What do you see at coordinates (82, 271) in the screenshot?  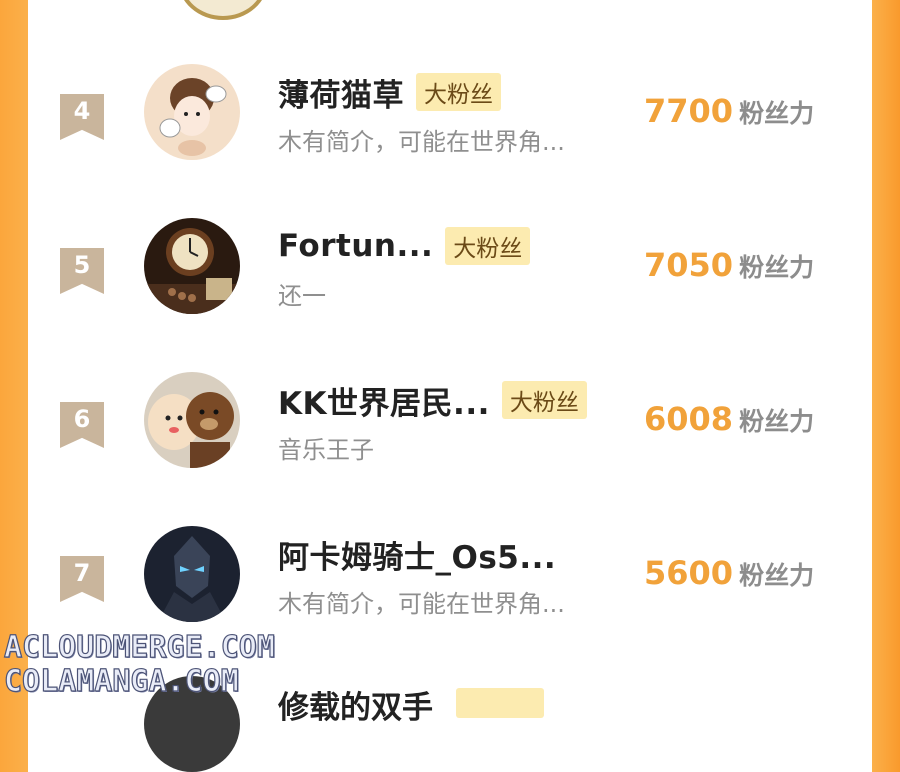 I see `rank-tag: 5` at bounding box center [82, 271].